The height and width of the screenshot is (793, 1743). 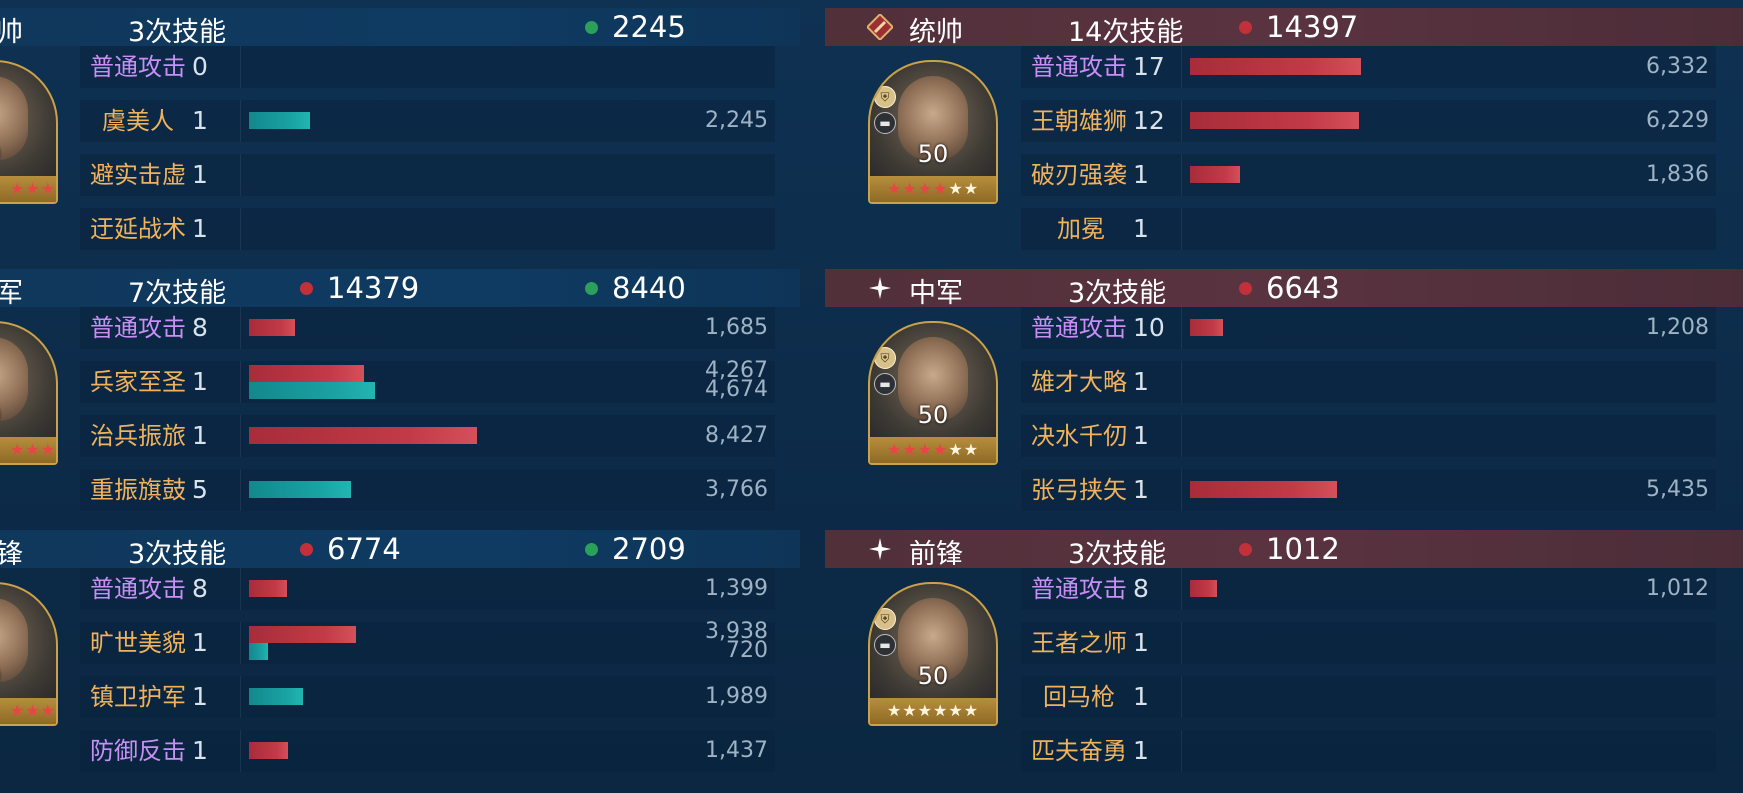 I want to click on skill-row: 王者之师 1, so click(x=1368, y=643).